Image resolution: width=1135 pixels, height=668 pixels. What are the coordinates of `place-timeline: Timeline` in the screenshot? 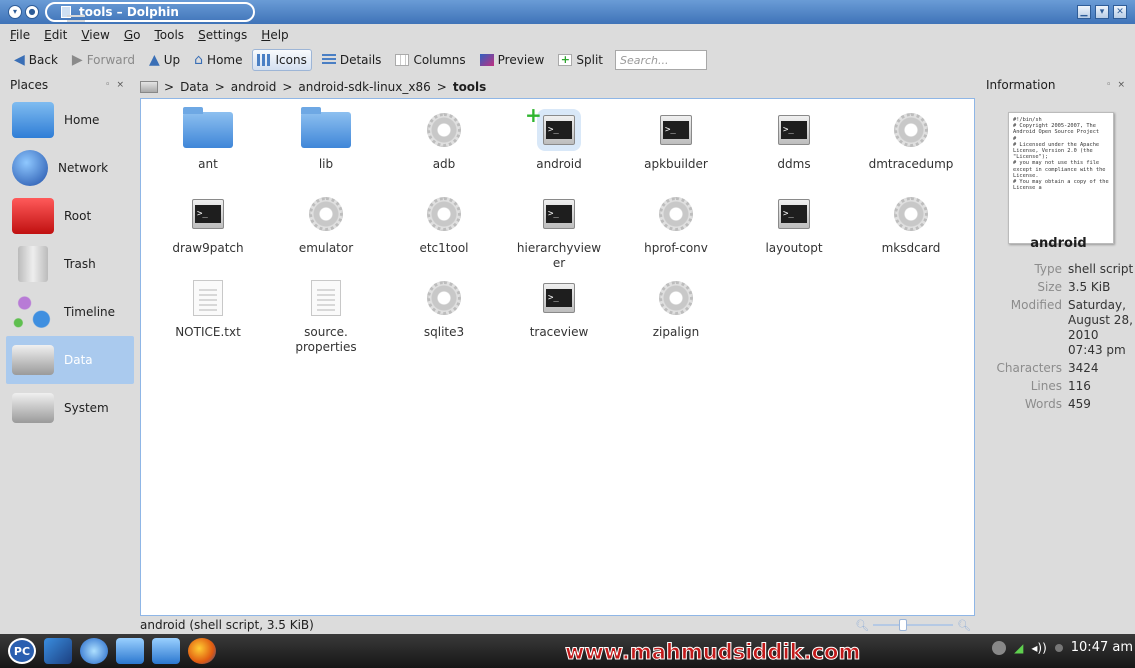 It's located at (70, 312).